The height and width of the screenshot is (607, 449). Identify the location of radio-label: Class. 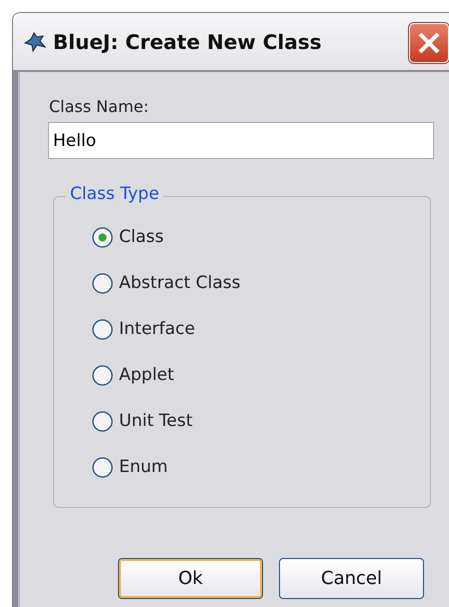
(141, 237).